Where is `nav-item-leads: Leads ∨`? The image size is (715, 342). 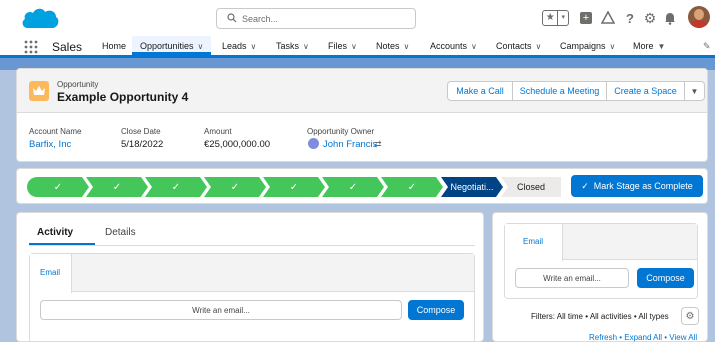
nav-item-leads: Leads ∨ is located at coordinates (239, 46).